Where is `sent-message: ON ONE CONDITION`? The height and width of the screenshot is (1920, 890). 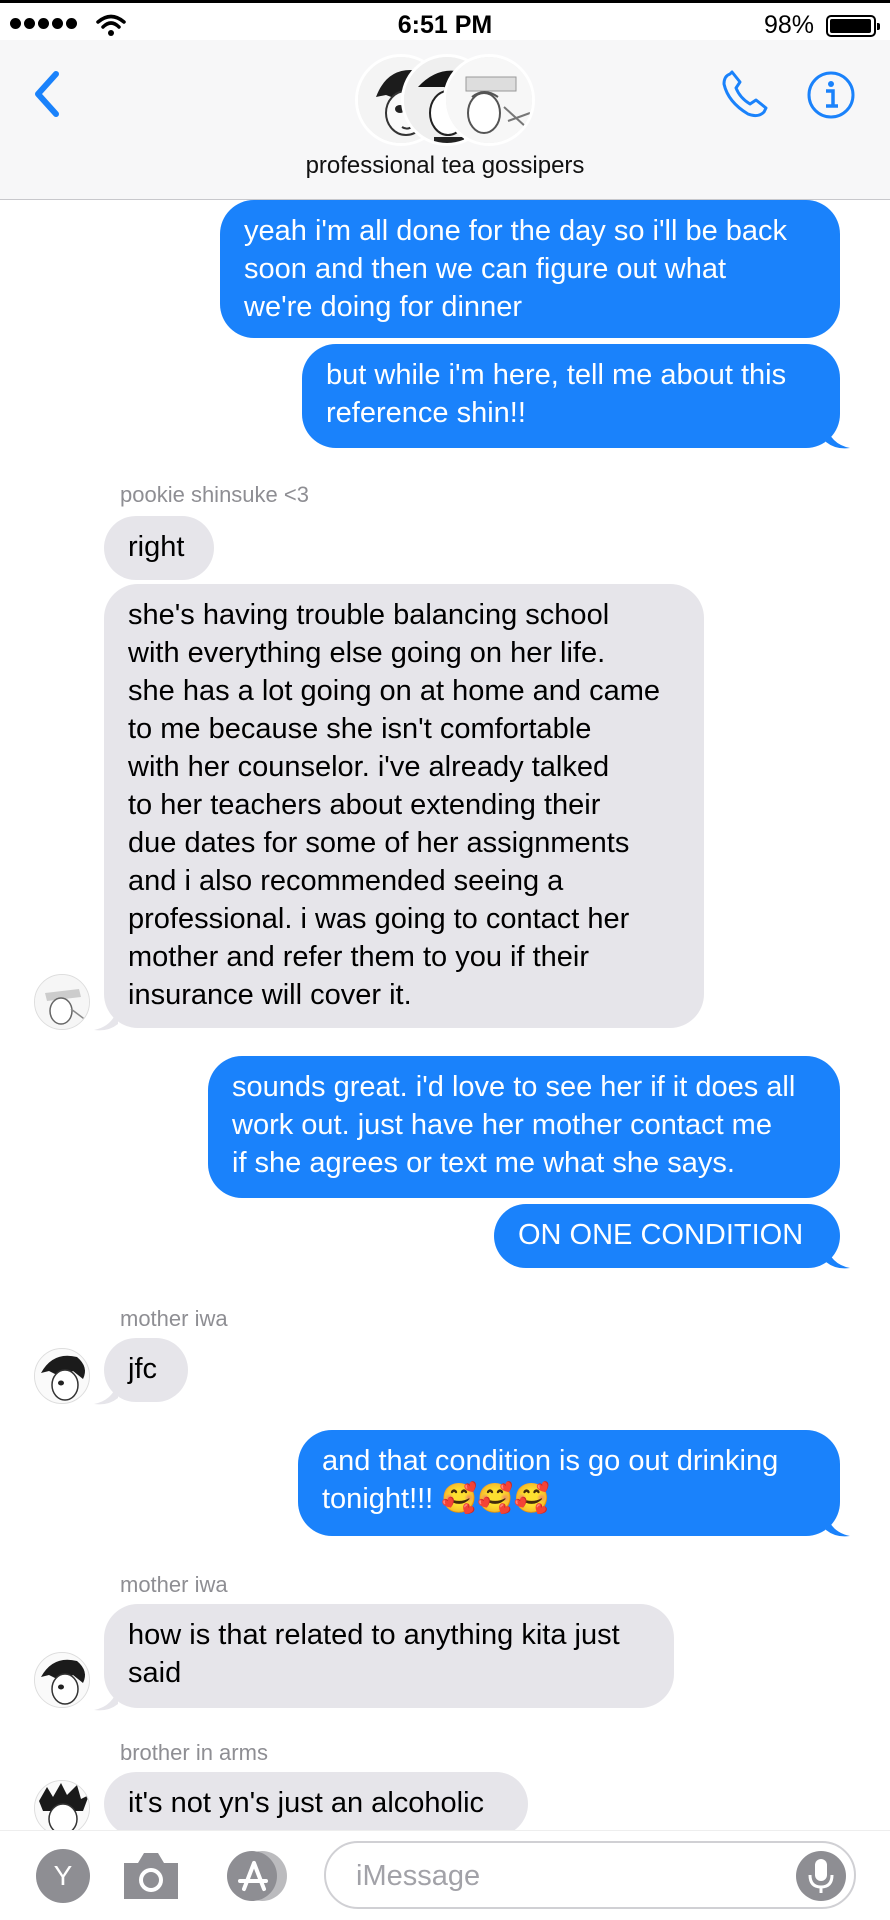
sent-message: ON ONE CONDITION is located at coordinates (667, 1236).